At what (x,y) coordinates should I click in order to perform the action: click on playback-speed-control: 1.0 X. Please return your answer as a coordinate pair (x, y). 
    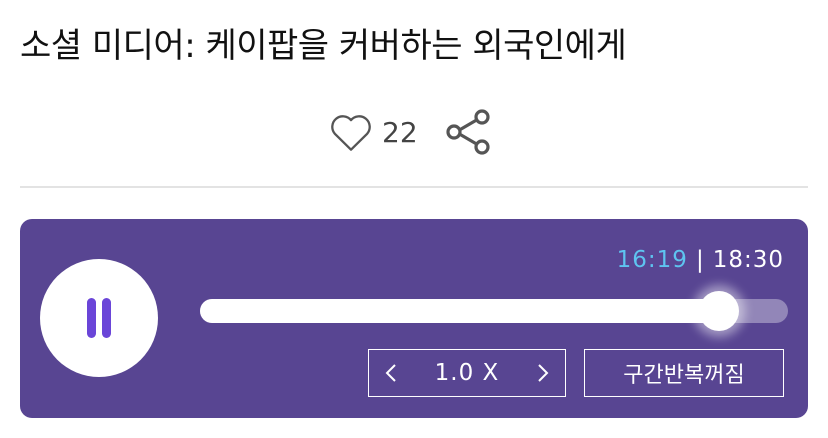
    Looking at the image, I should click on (467, 373).